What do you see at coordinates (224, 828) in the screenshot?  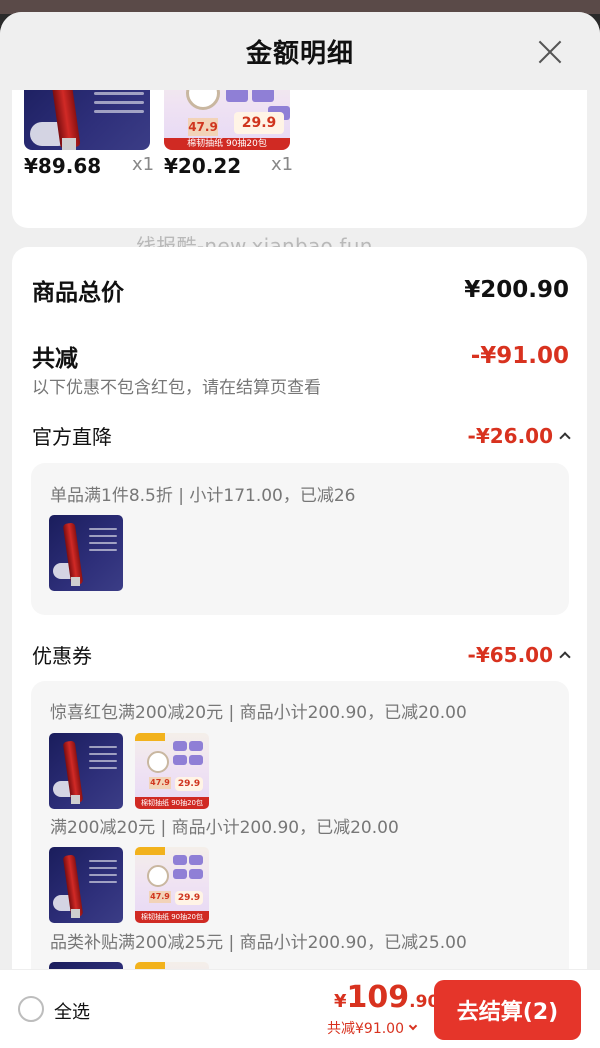 I see `coupon-rule: 满200减20元 | 商品小计200.90，已减20.00` at bounding box center [224, 828].